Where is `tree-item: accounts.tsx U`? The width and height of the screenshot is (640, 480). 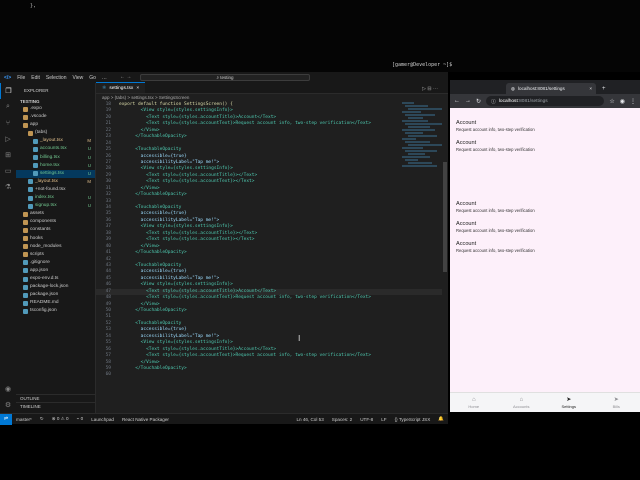
tree-item: accounts.tsx U is located at coordinates (55, 149).